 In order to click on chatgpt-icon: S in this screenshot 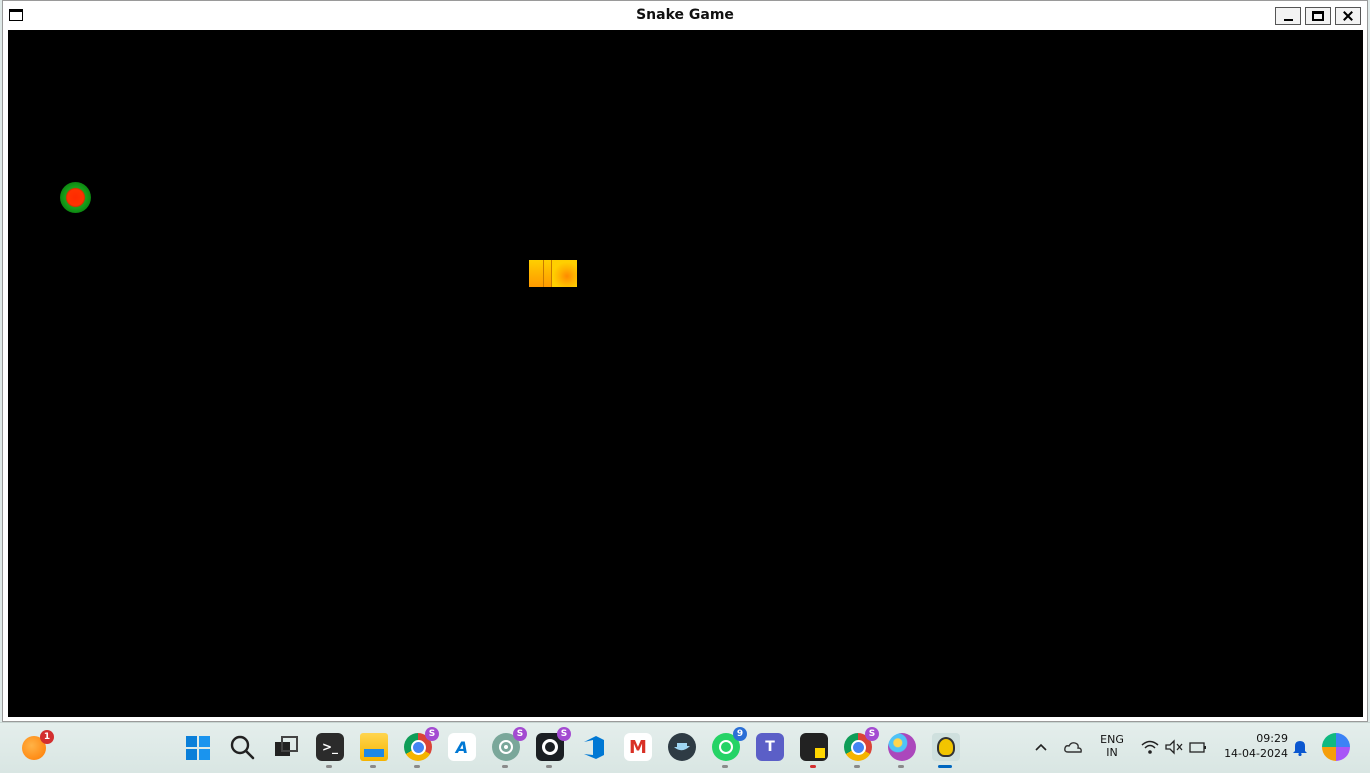, I will do `click(509, 747)`.